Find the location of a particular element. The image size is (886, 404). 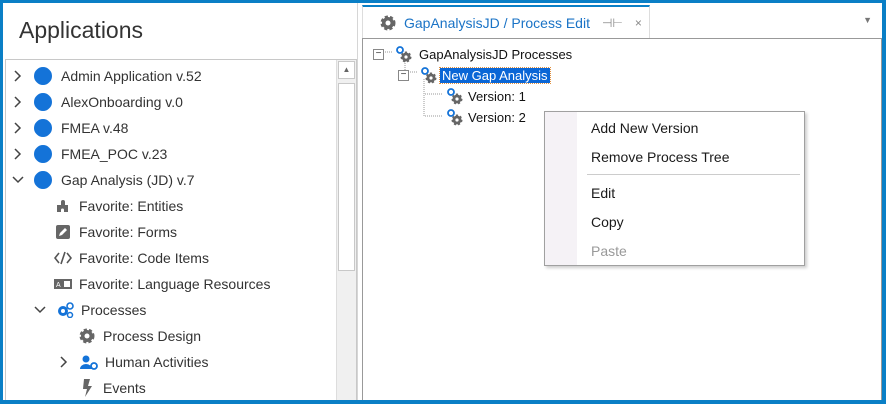

item-label: Favorite: Forms is located at coordinates (128, 232).